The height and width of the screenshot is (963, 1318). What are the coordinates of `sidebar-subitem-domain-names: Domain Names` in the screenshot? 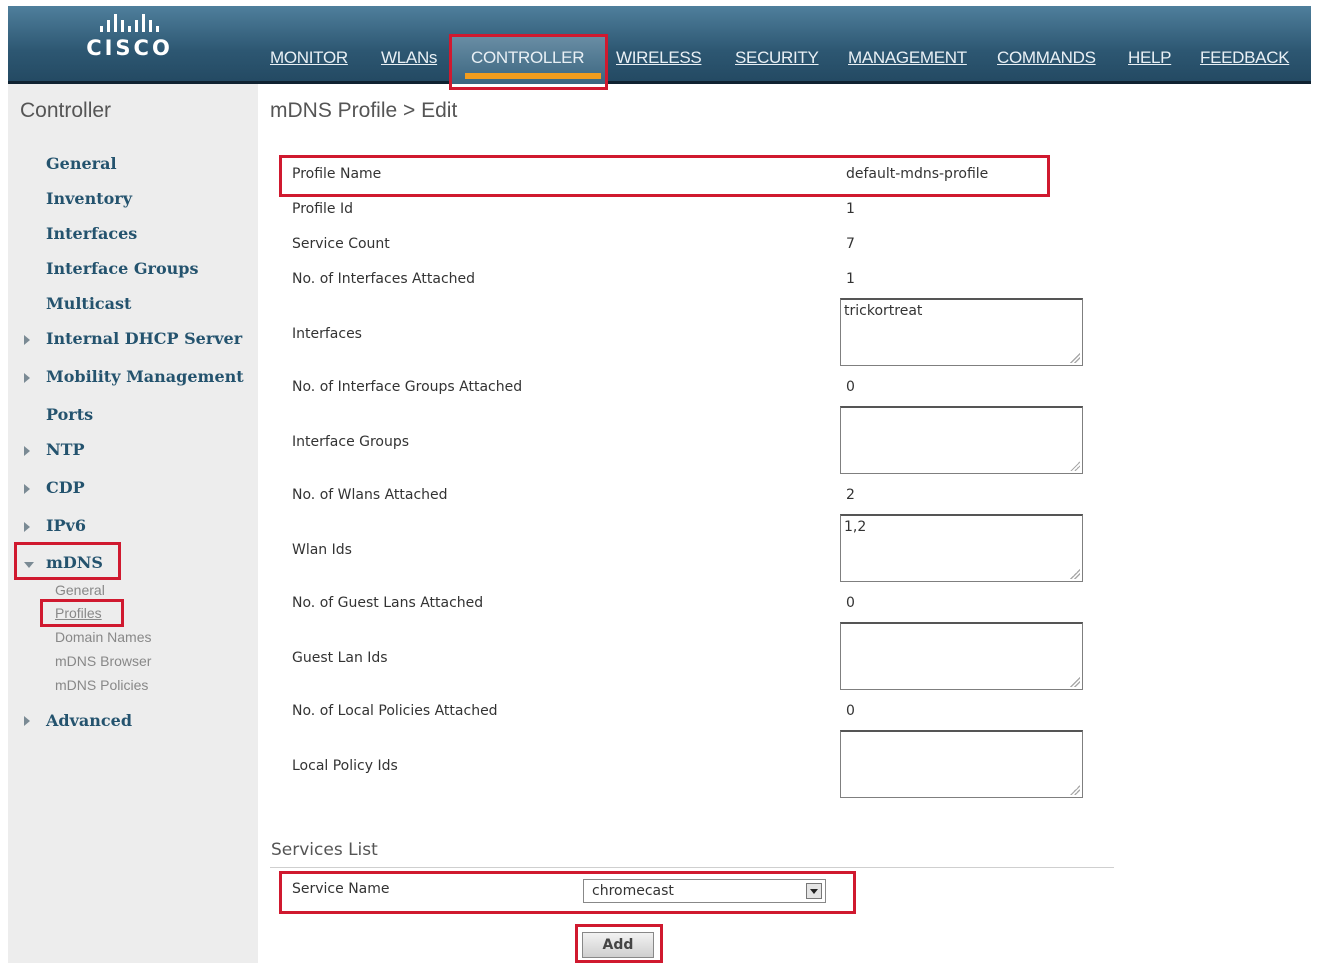 It's located at (103, 637).